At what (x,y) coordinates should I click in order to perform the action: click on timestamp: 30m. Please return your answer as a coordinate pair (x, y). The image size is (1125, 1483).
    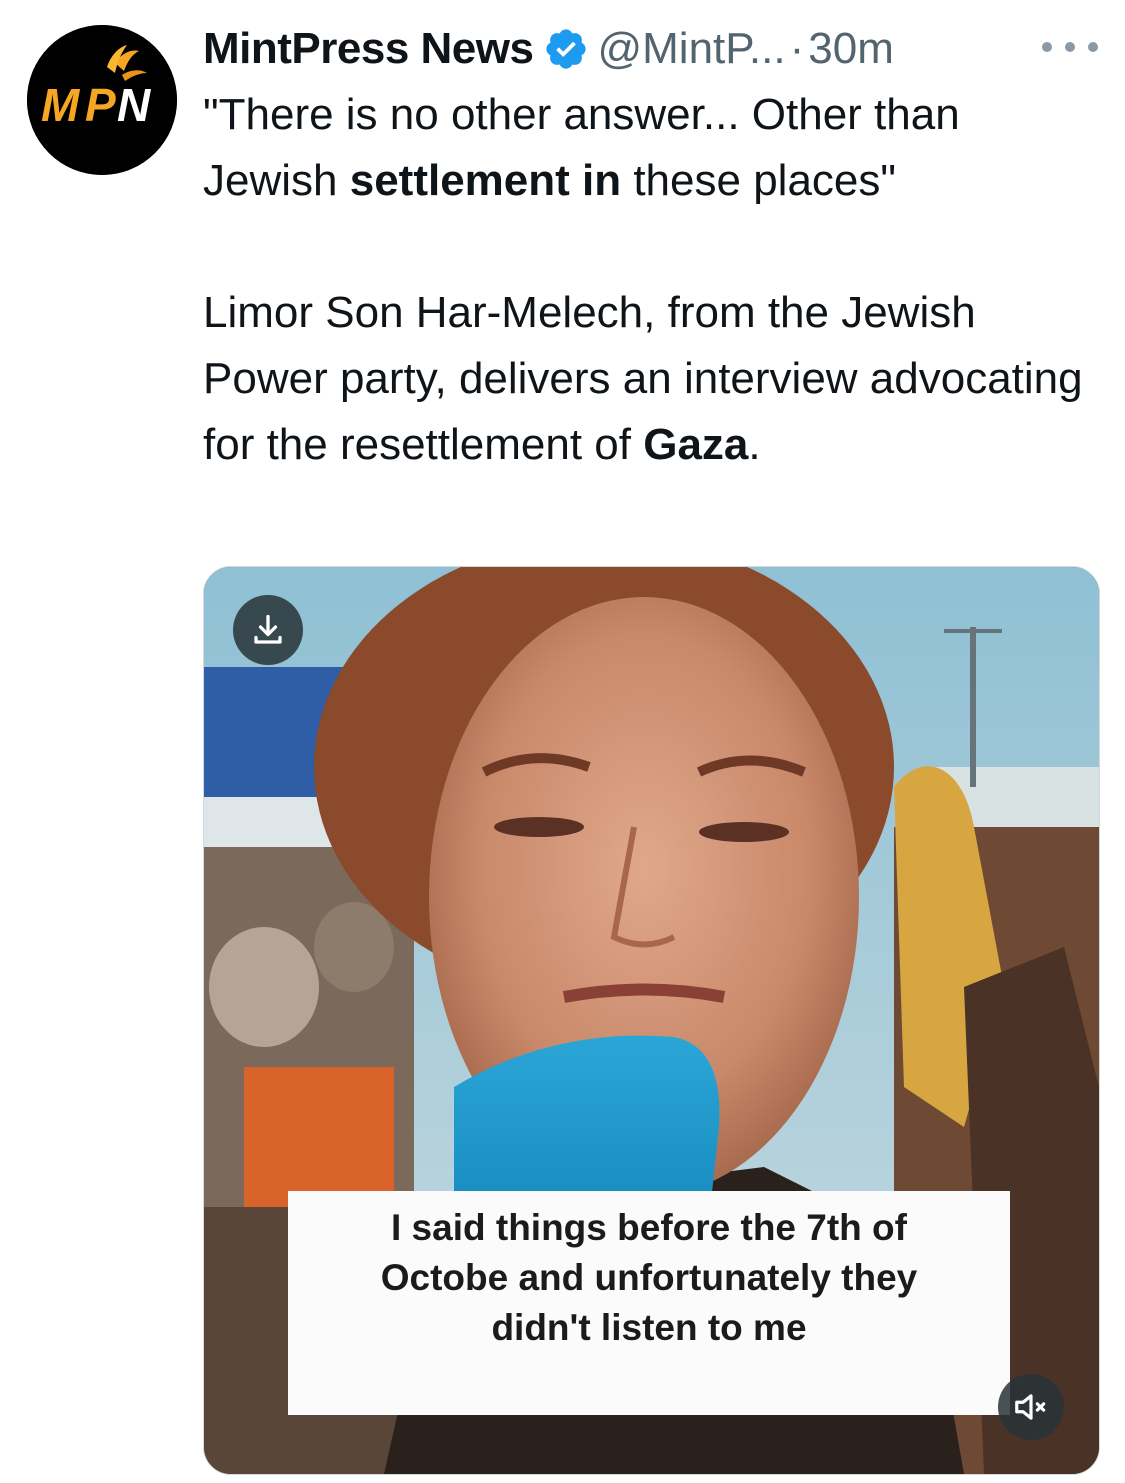
    Looking at the image, I should click on (851, 49).